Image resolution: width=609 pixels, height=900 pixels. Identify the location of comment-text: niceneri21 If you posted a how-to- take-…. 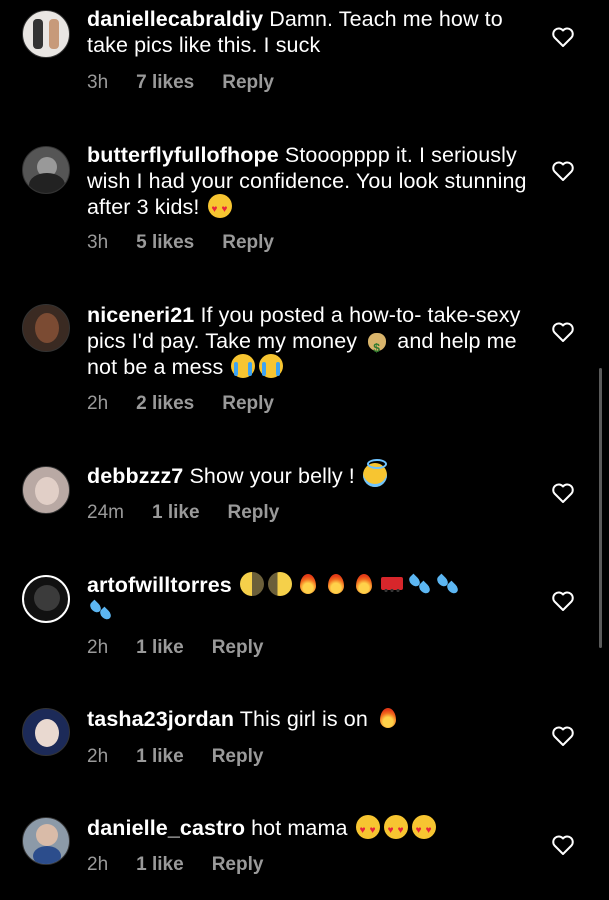
(307, 341).